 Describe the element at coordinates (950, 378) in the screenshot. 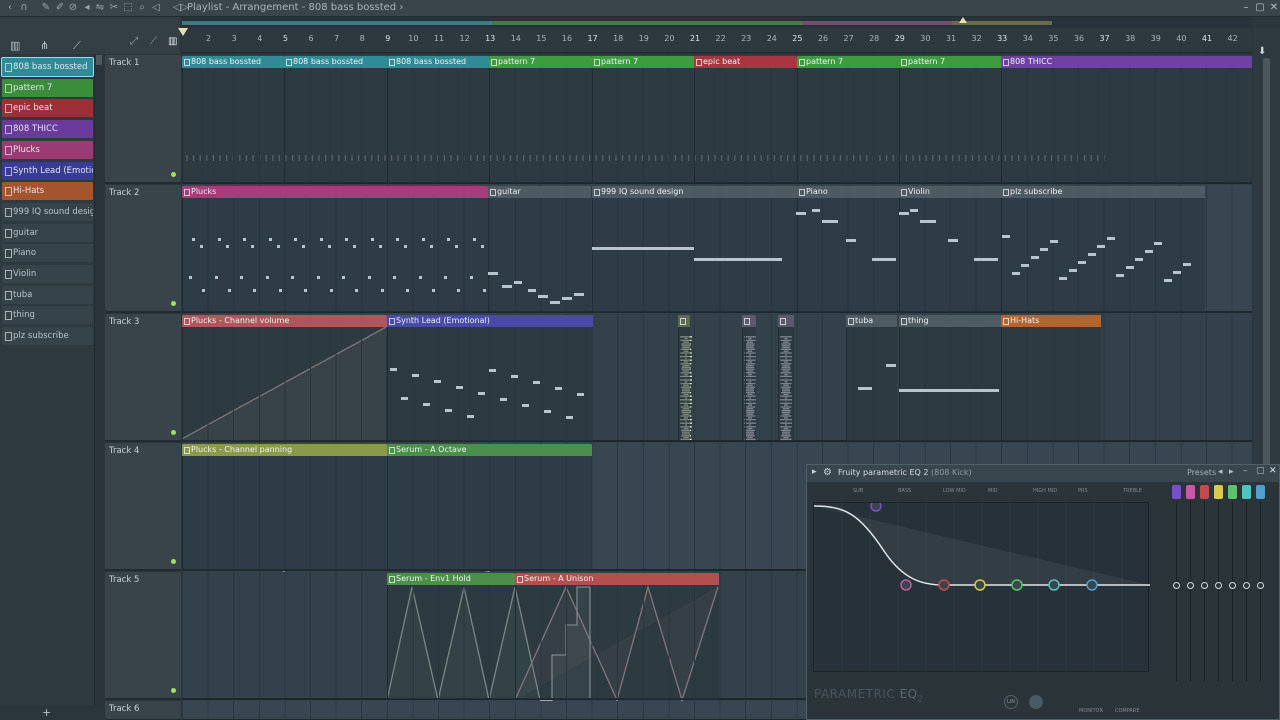

I see `playlist-clip: thing` at that location.